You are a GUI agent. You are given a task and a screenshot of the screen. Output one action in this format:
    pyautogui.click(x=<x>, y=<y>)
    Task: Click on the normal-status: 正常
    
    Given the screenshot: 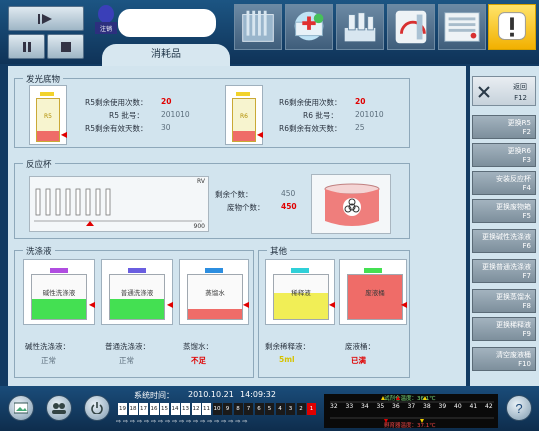 What is the action you would take?
    pyautogui.click(x=126, y=360)
    